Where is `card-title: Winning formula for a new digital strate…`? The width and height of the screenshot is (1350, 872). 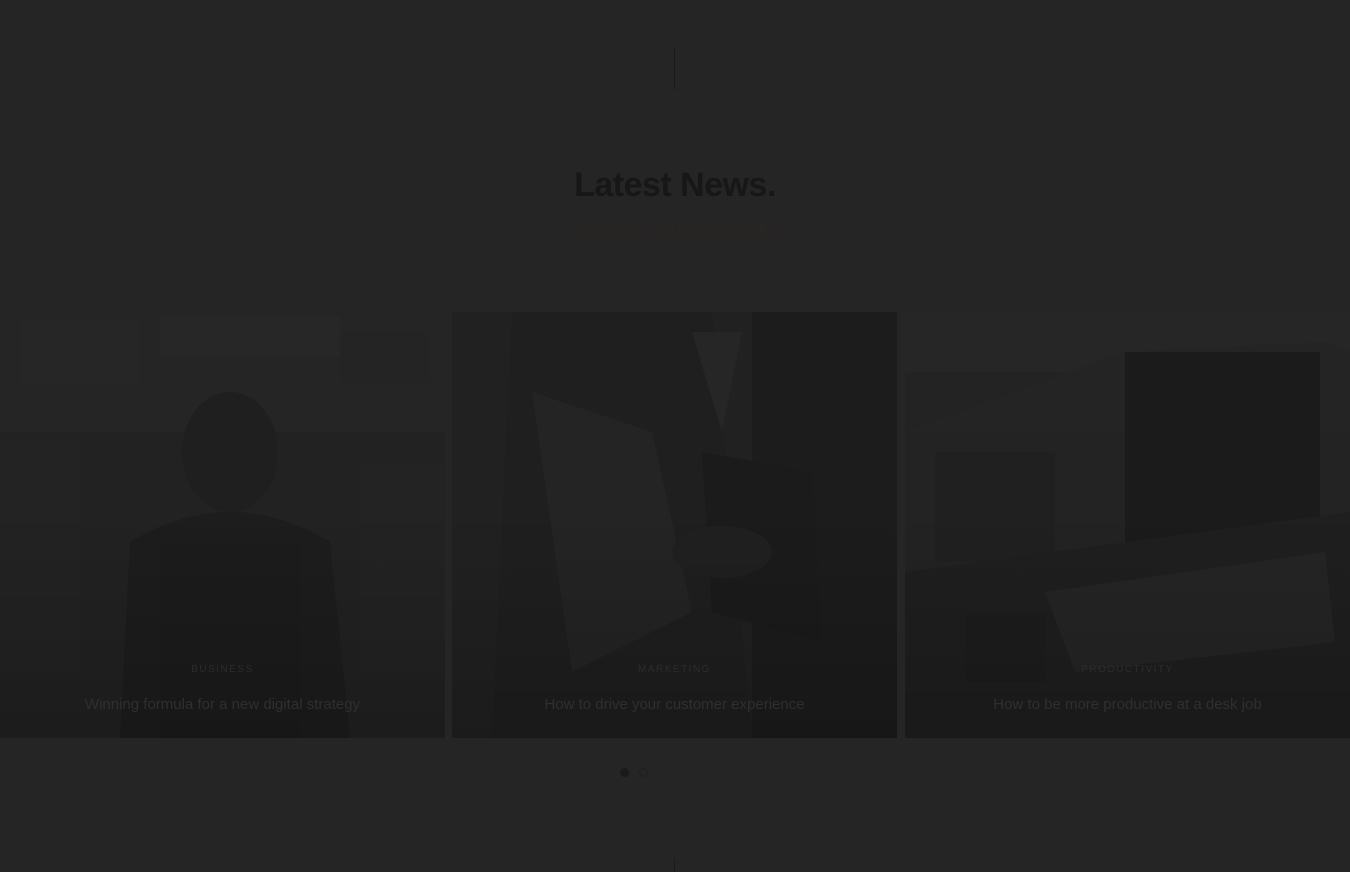
card-title: Winning formula for a new digital strate… is located at coordinates (222, 704).